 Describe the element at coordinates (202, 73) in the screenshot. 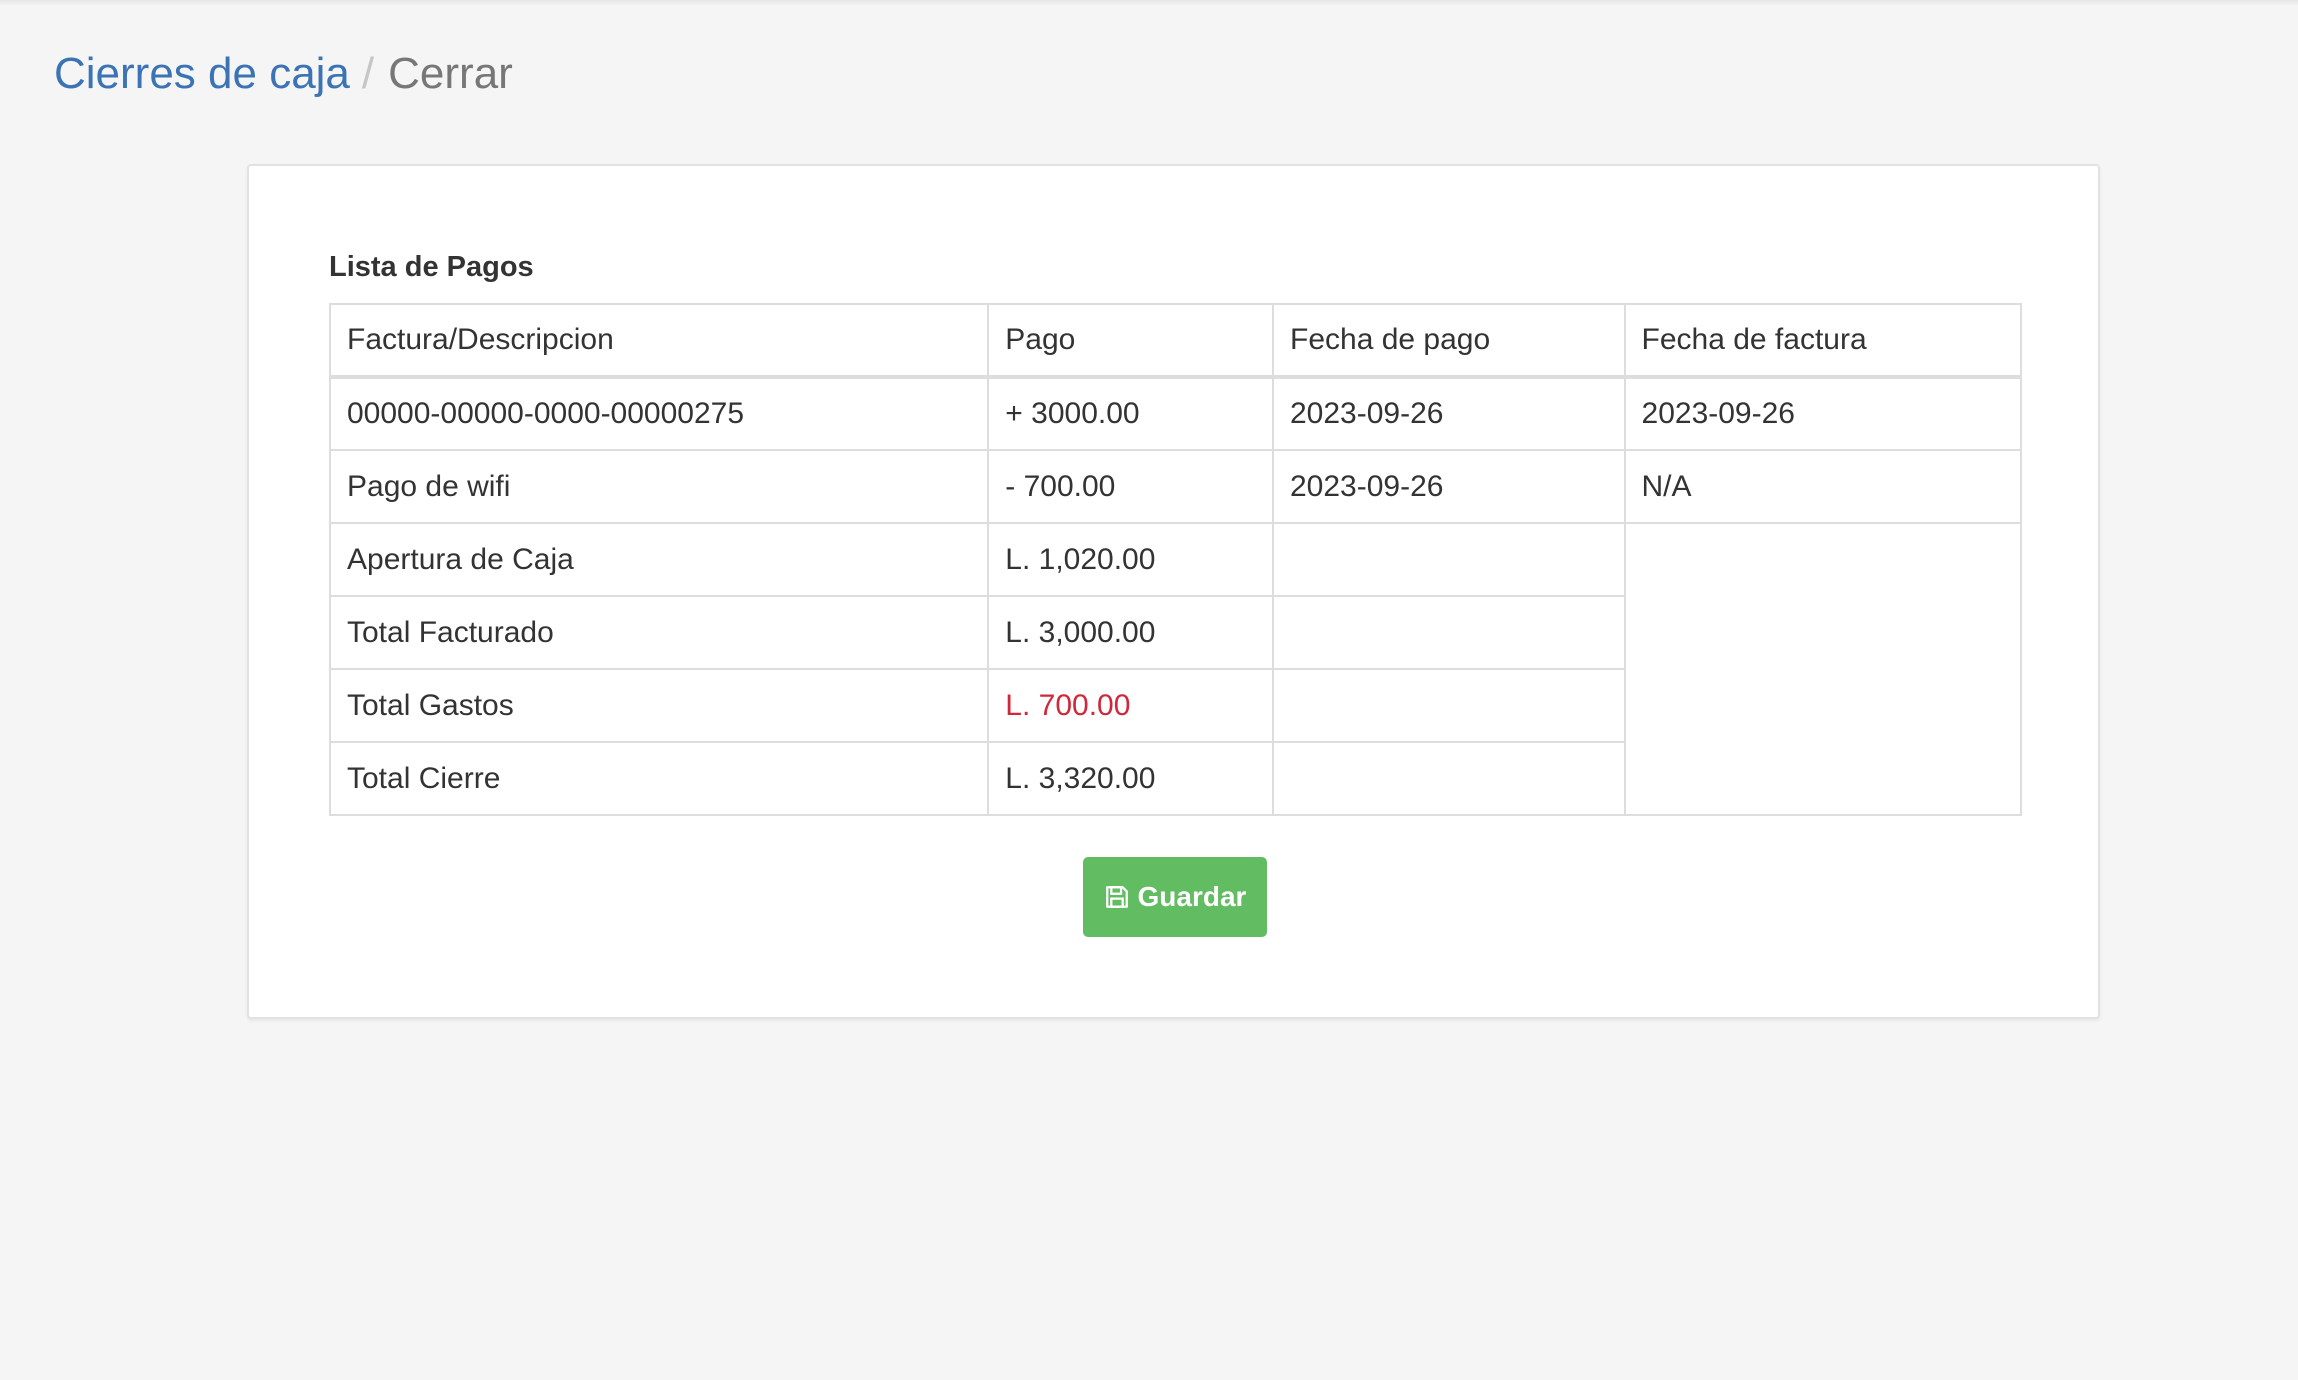

I see `breadcrumb-link-cierres: Cierres de caja` at that location.